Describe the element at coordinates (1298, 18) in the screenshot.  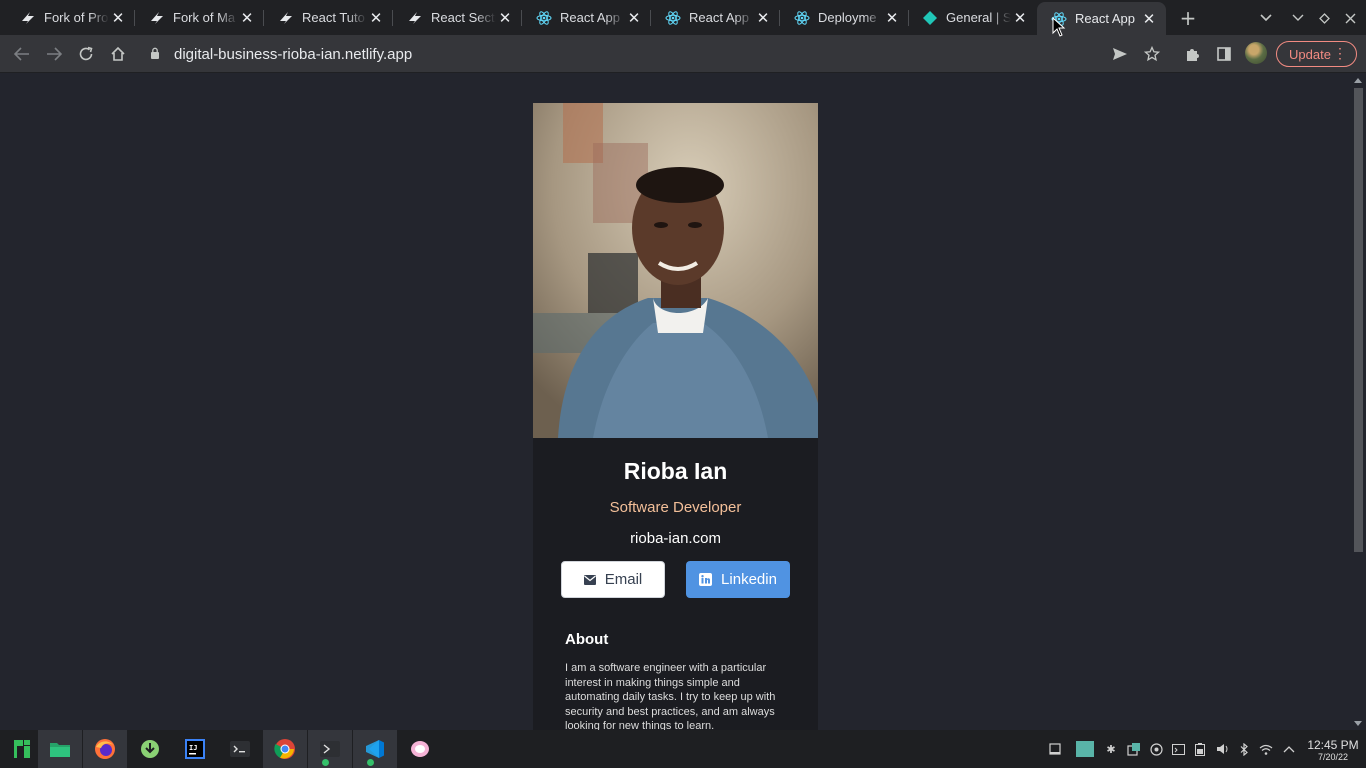
I see `minimize-chevron-icon` at that location.